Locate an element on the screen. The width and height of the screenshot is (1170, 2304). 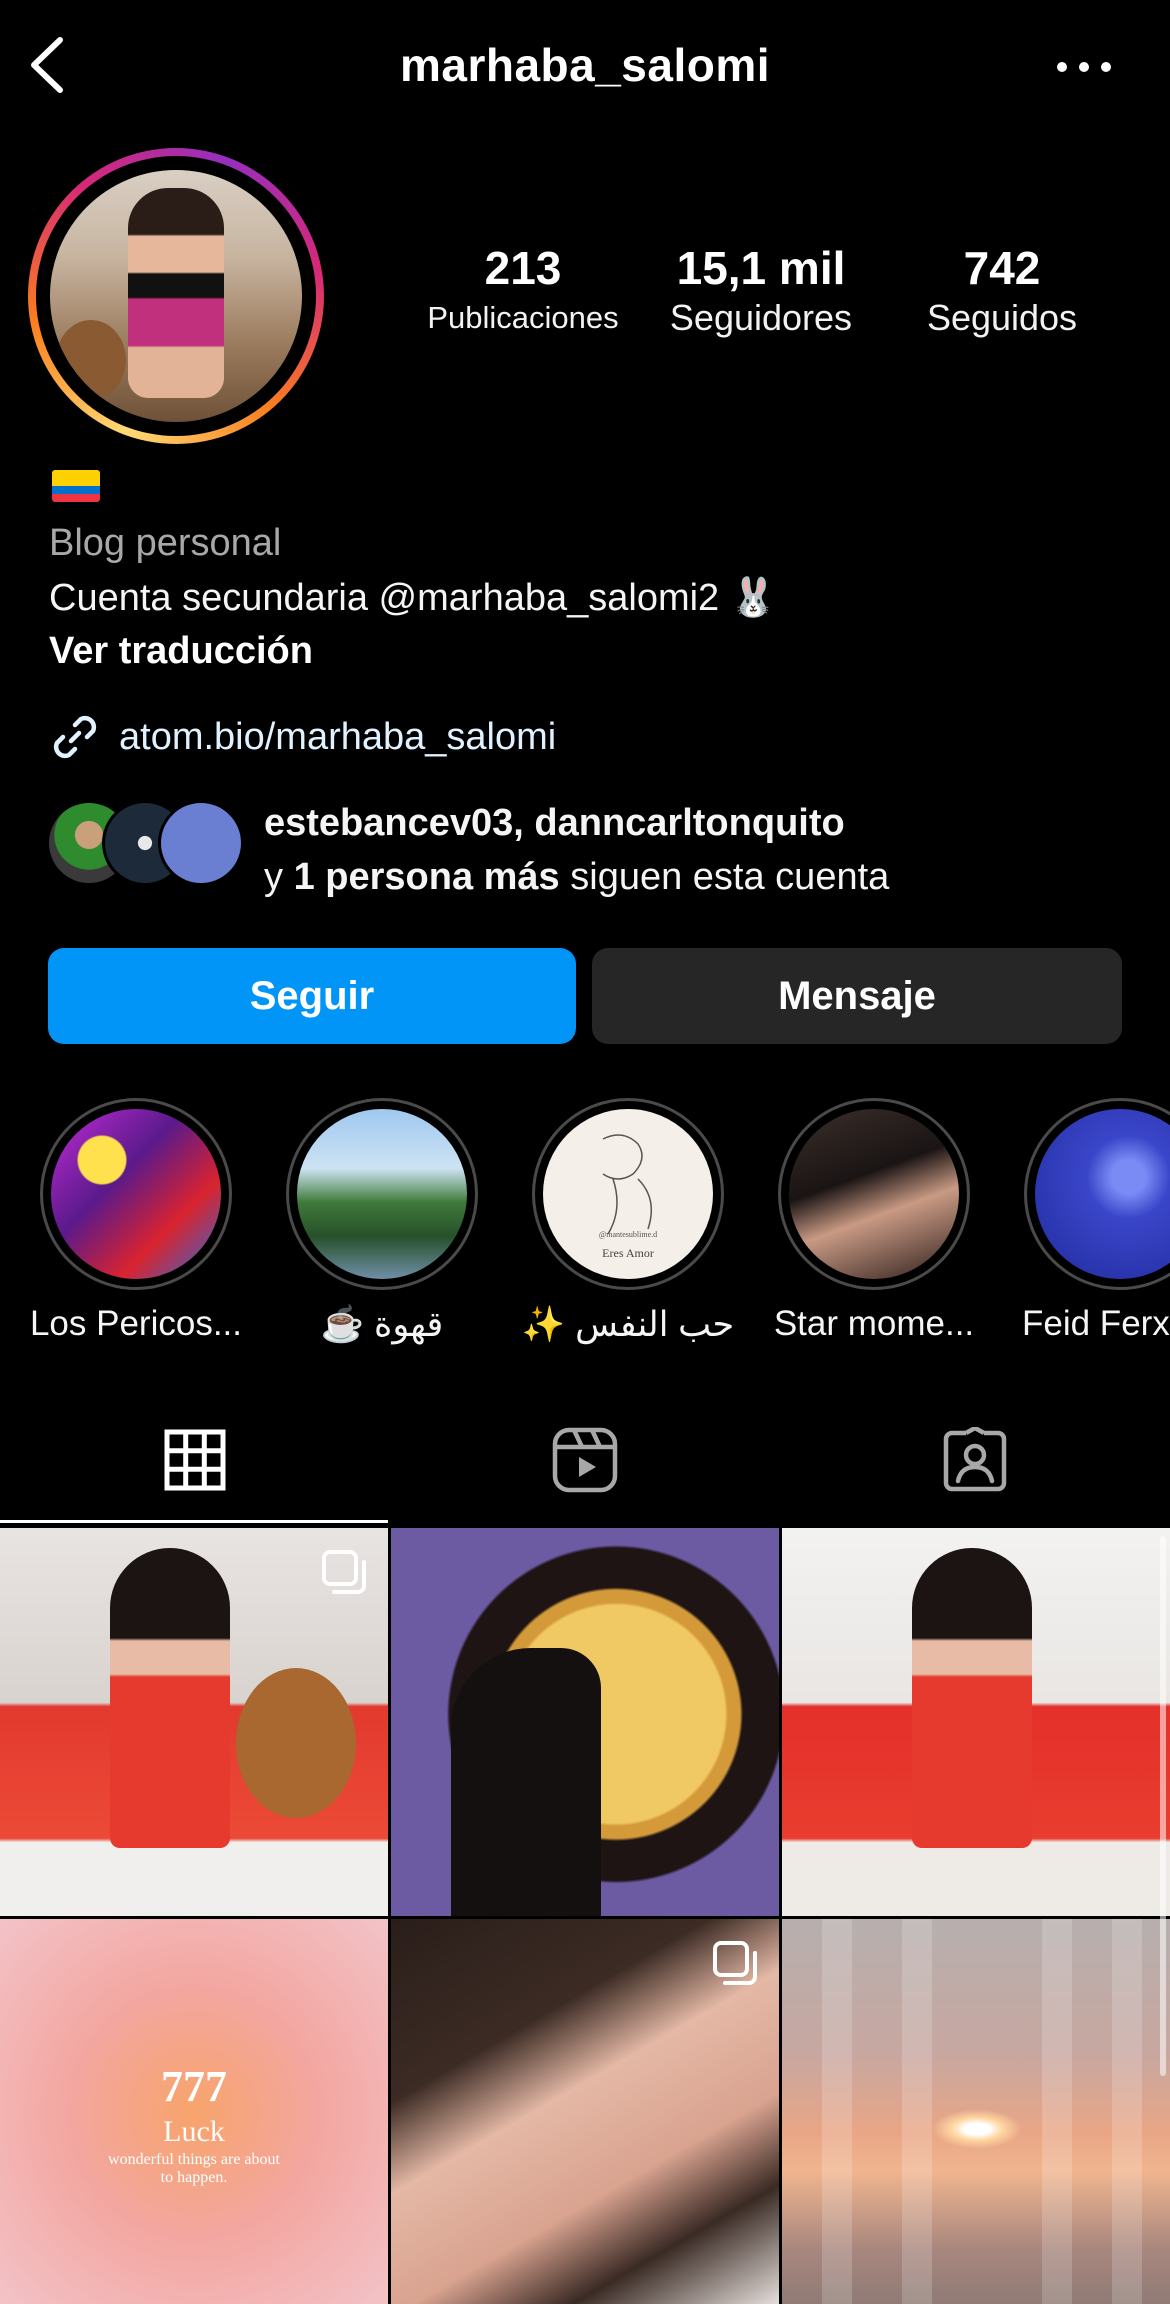
story-highlight: Feid Ferxx is located at coordinates (1096, 1220).